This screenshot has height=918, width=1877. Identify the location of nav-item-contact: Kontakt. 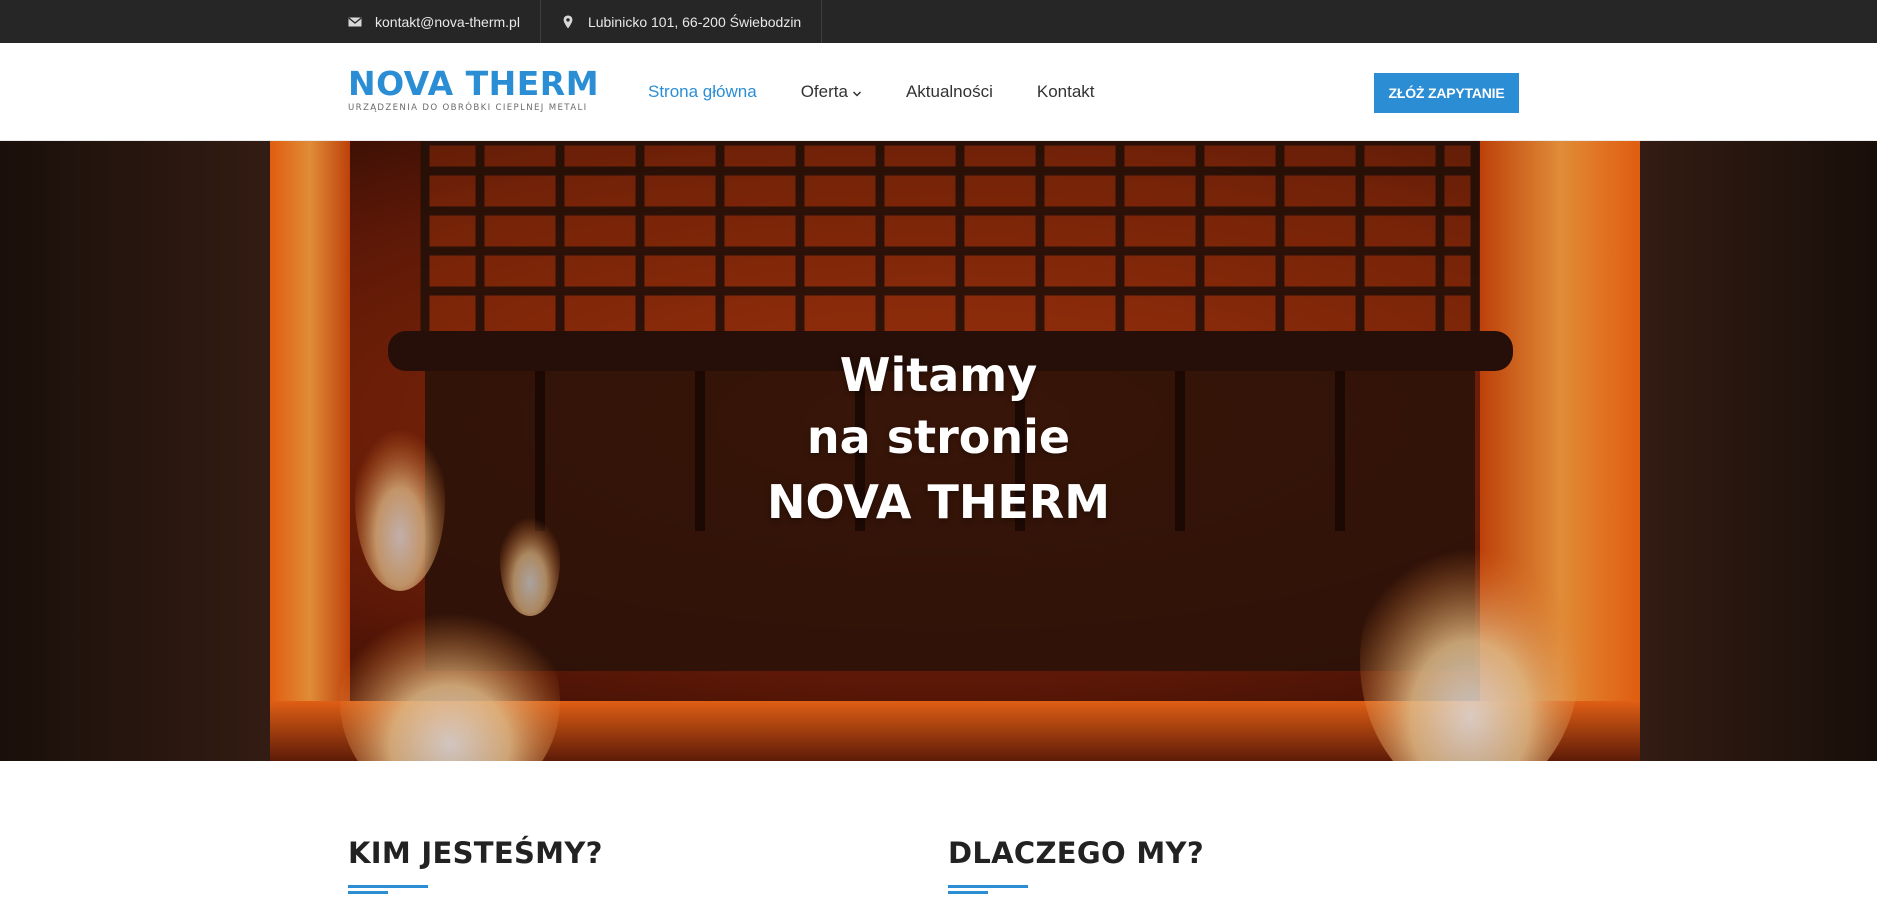
(1066, 92).